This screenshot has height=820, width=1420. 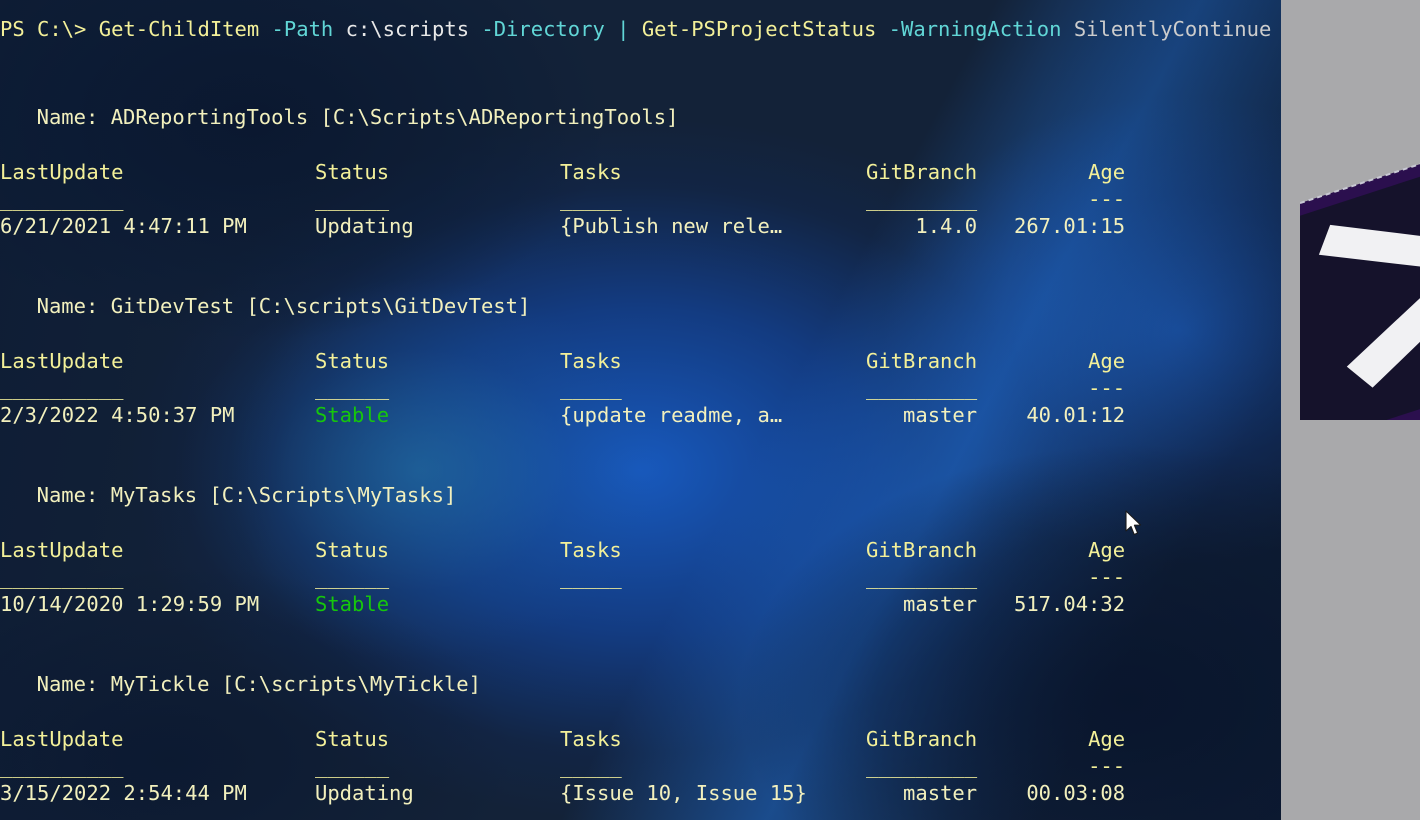 What do you see at coordinates (308, 29) in the screenshot?
I see `command-token-1: -Path` at bounding box center [308, 29].